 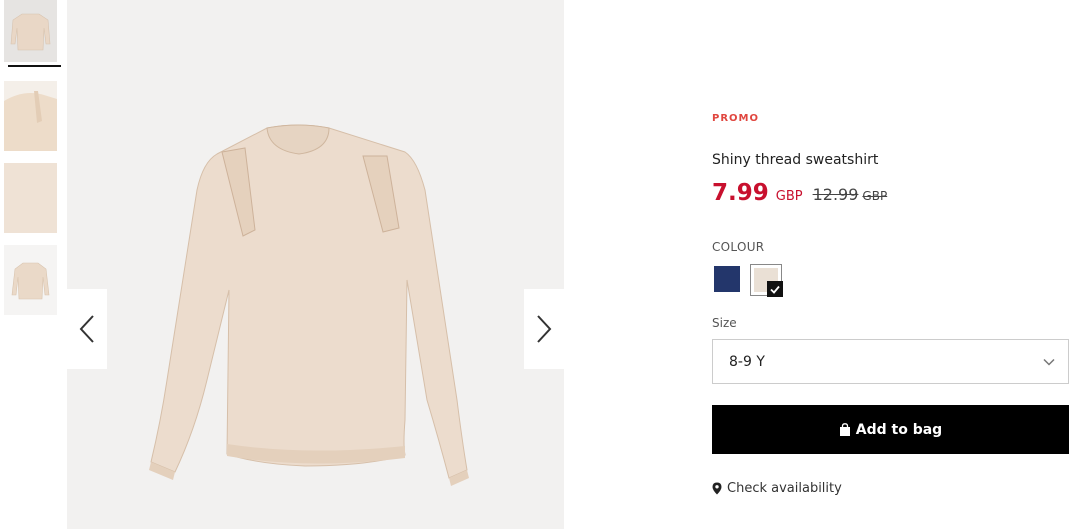 What do you see at coordinates (30, 116) in the screenshot?
I see `thumbnail-shoulder-detail` at bounding box center [30, 116].